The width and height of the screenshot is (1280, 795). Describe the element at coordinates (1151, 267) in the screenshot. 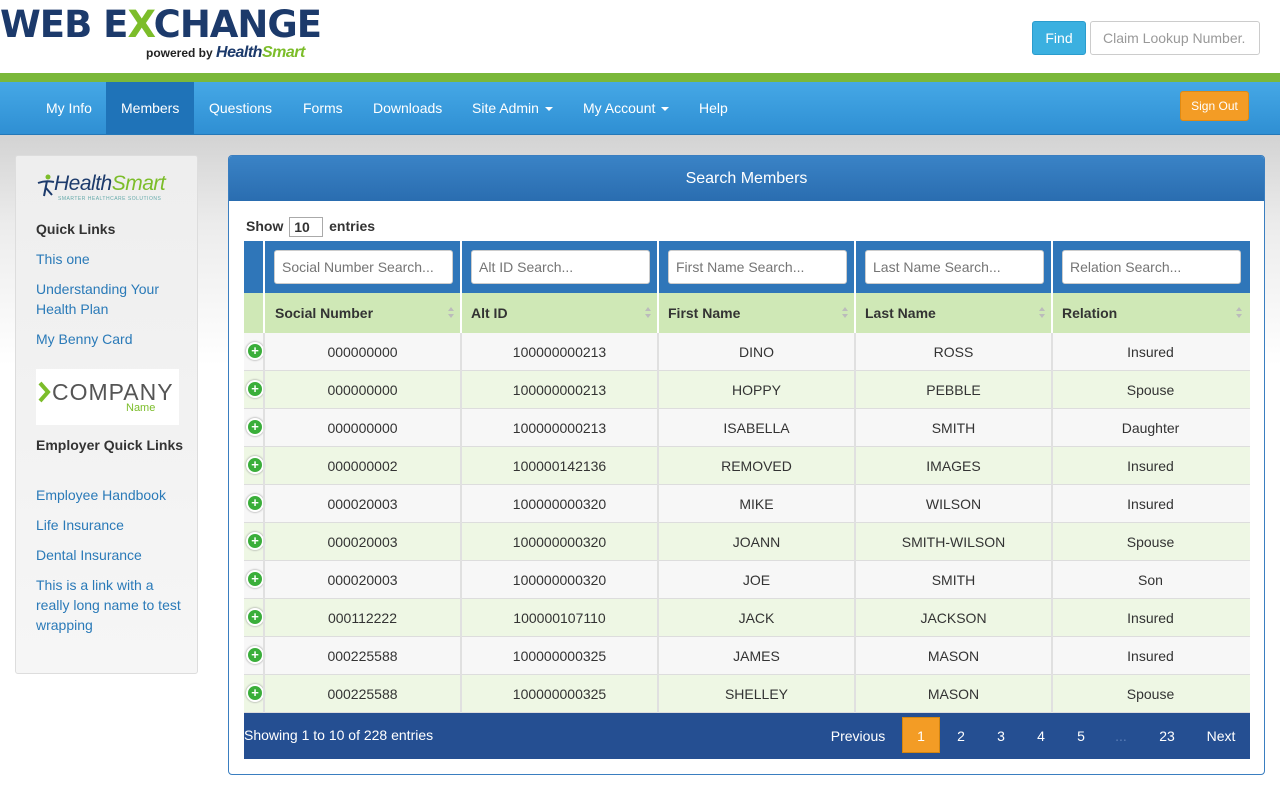

I see `relation-search-input` at that location.